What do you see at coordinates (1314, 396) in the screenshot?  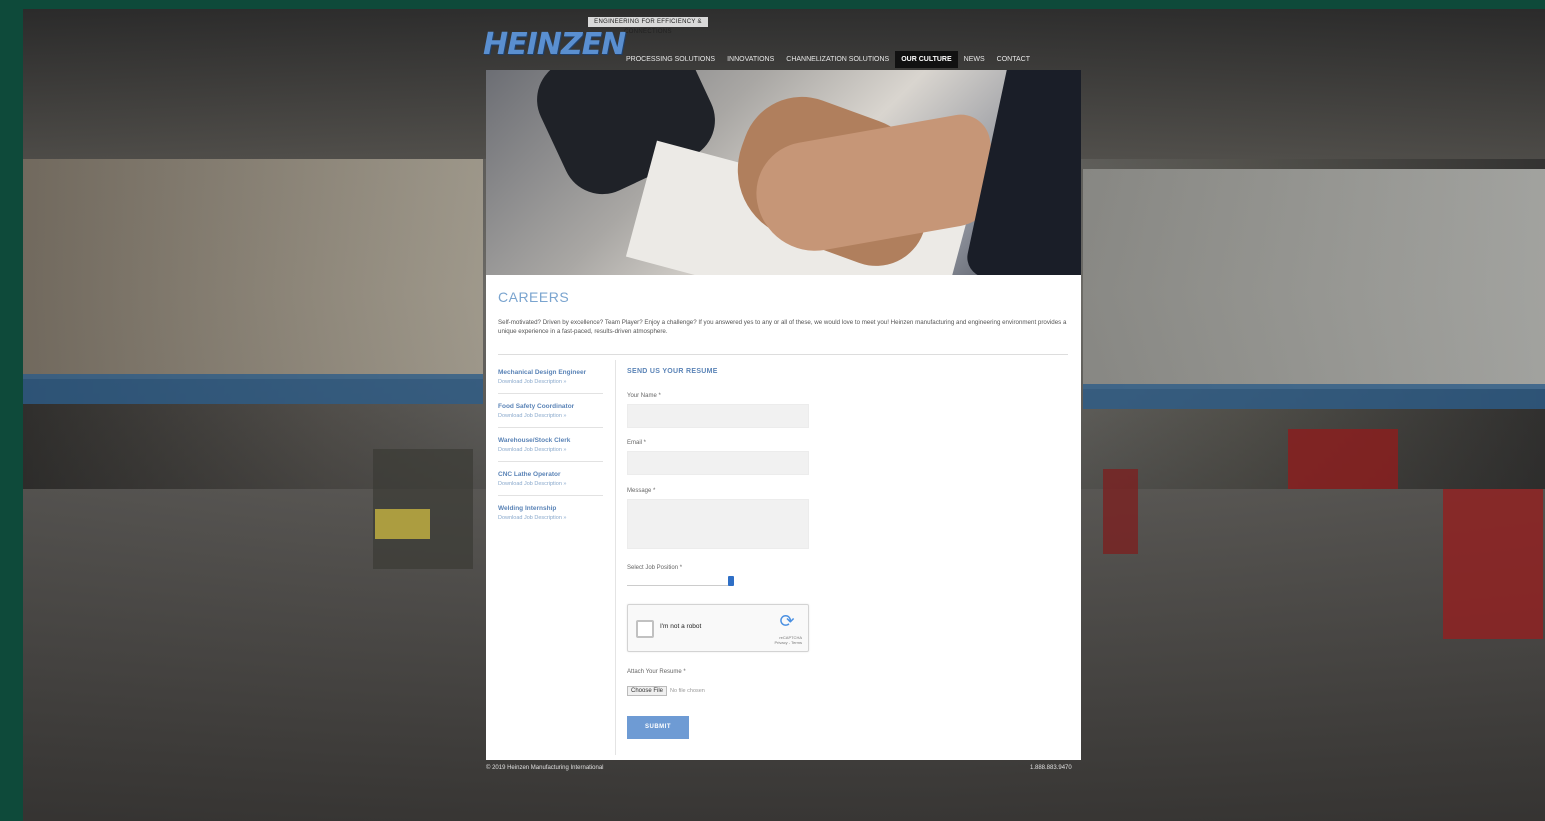 I see `bg-stripe-right` at bounding box center [1314, 396].